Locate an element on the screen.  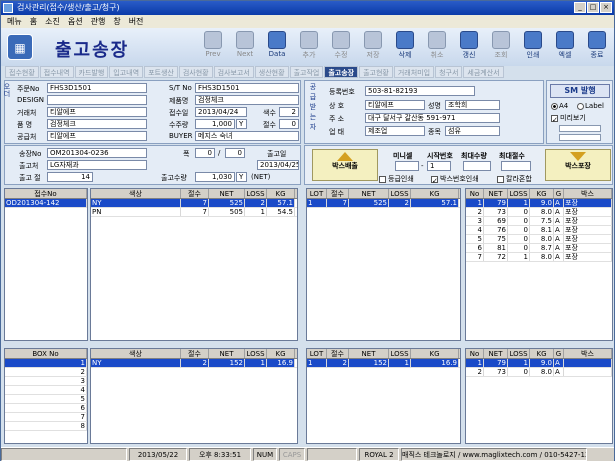
product-field: 검정체크 is located at coordinates (247, 100).